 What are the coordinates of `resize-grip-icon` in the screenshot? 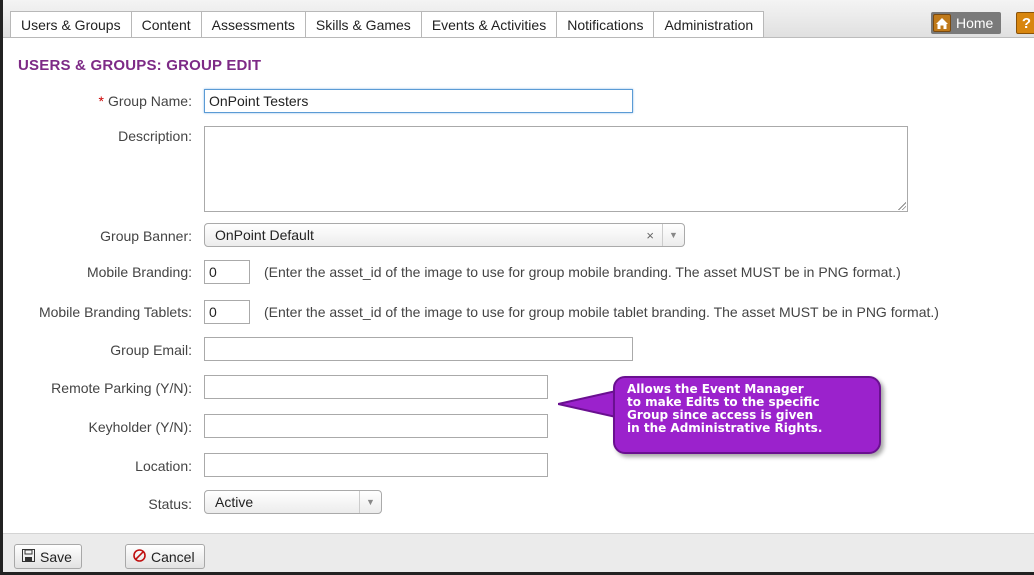 It's located at (901, 205).